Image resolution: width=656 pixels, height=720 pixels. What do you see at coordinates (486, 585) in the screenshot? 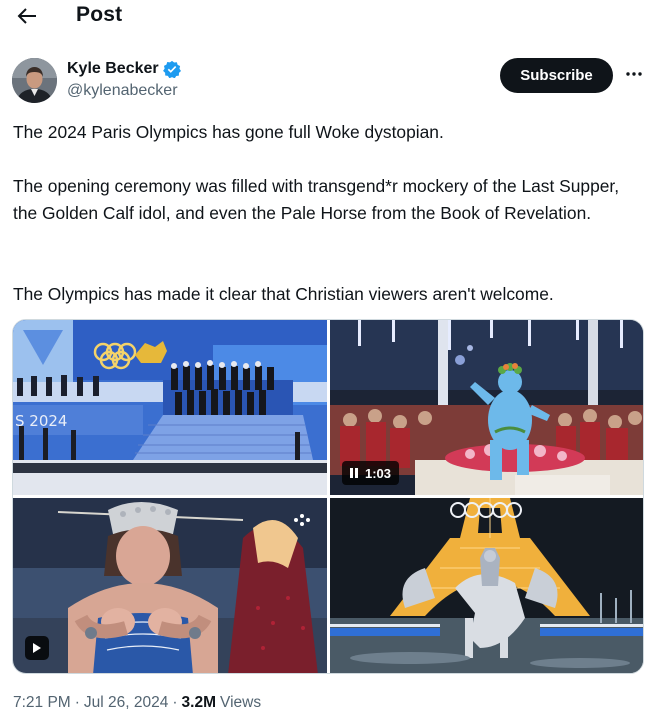
I see `media-image-eiffel-rider` at bounding box center [486, 585].